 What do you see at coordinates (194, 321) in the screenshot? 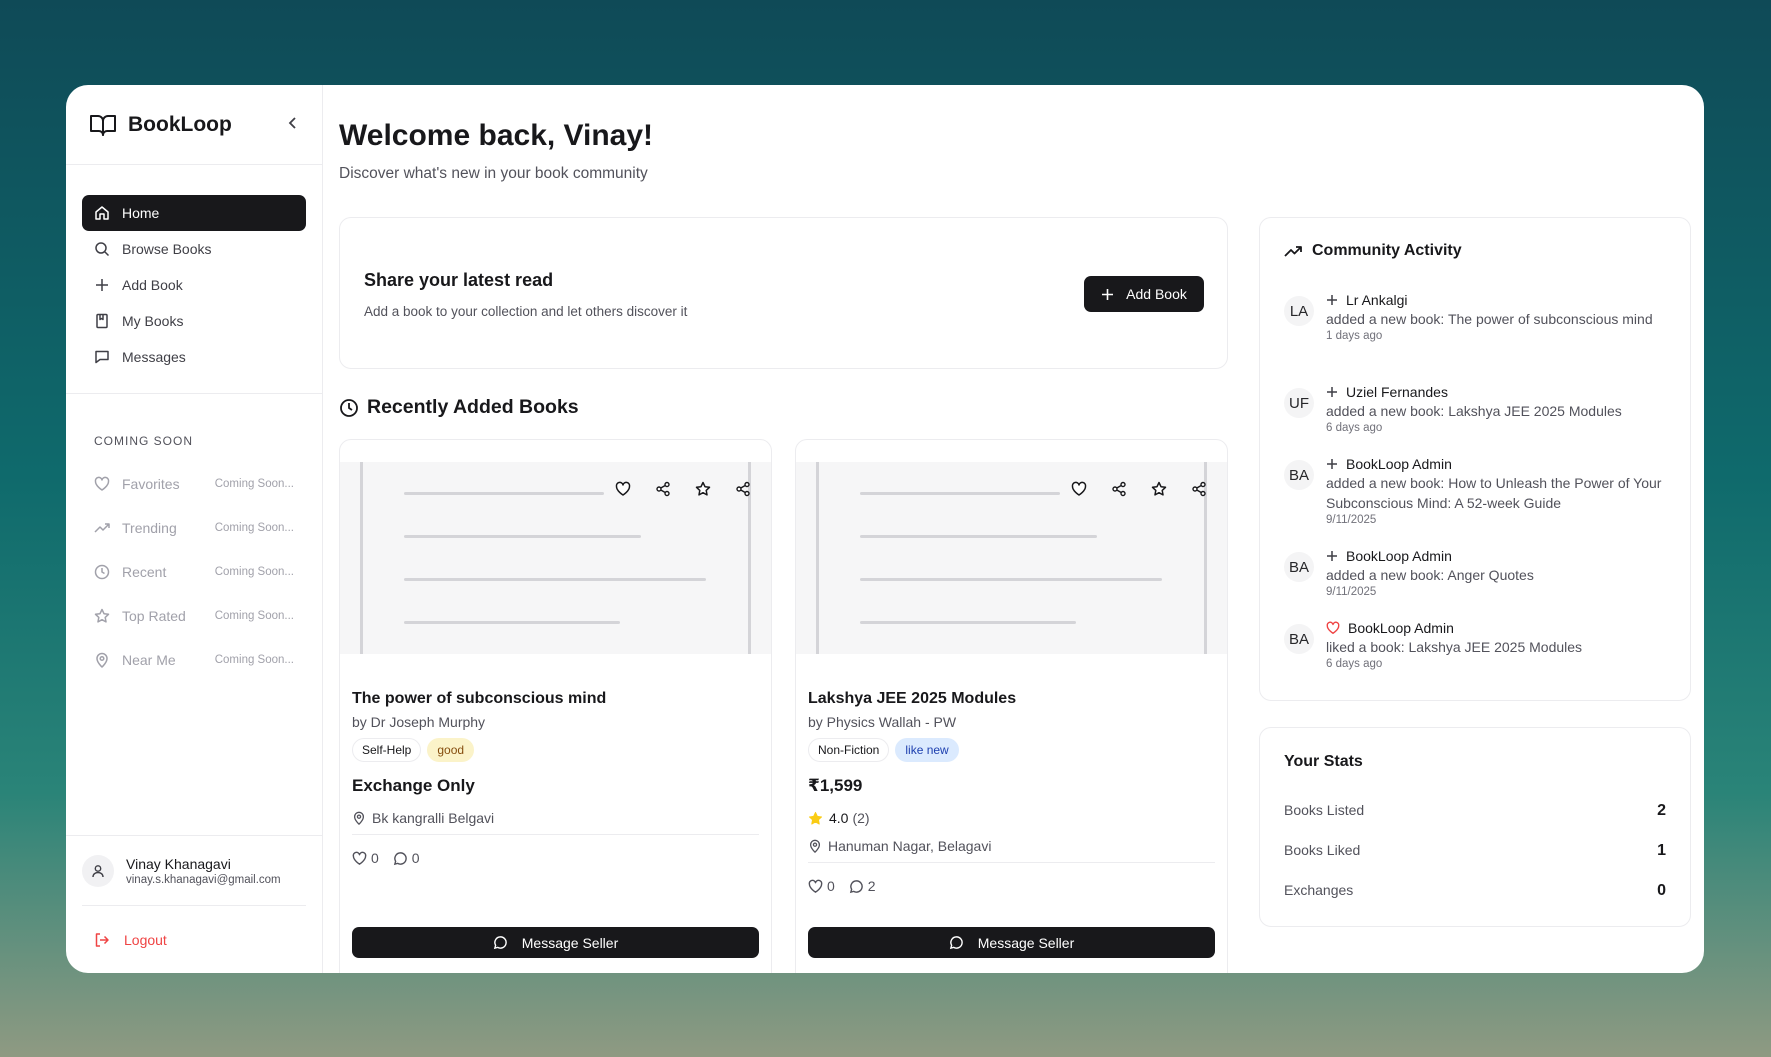
I see `nav-item-my-books: My Books` at bounding box center [194, 321].